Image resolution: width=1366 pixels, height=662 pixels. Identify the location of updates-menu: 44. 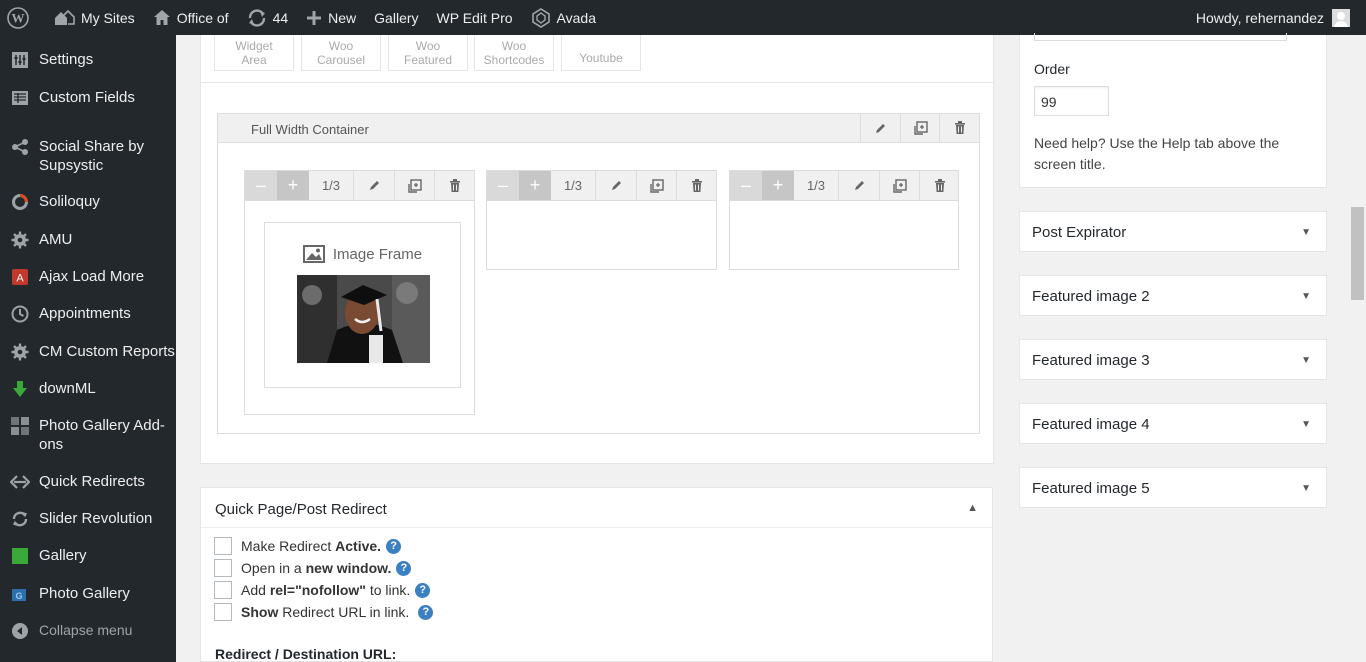
(268, 17).